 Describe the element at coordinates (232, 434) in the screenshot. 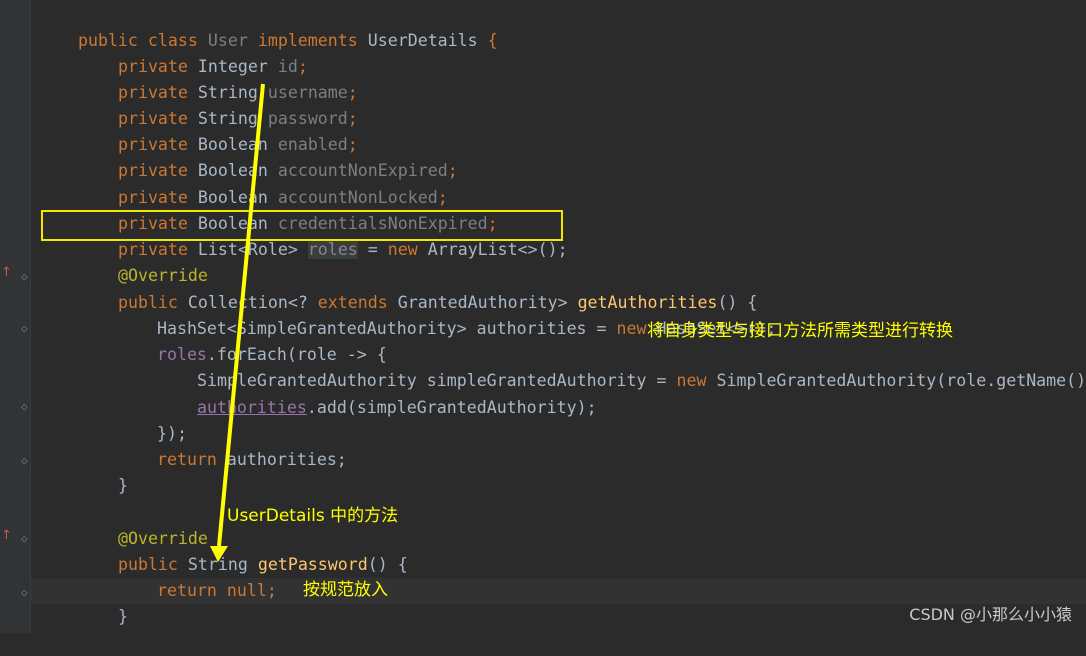

I see `code-line: return authorities;` at that location.